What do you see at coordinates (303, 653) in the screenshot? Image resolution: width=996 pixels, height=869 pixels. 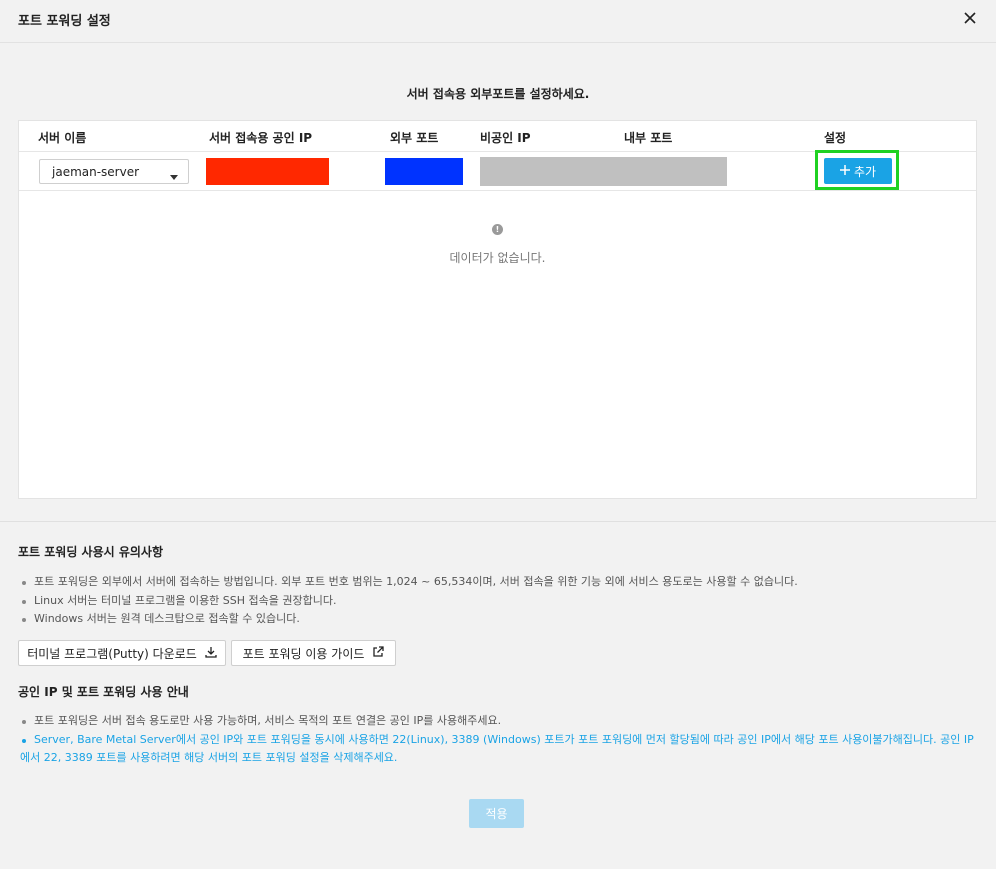 I see `guide-link-label: 포트 포워딩 이용 가이드` at bounding box center [303, 653].